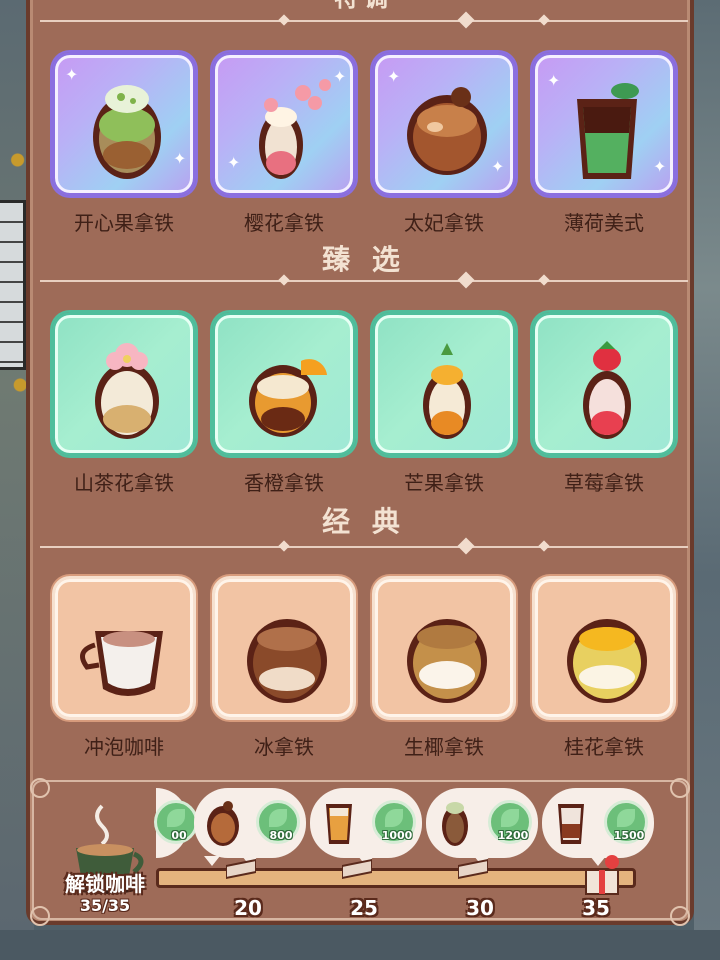 The image size is (720, 960). I want to click on orange-latte-icon, so click(288, 398).